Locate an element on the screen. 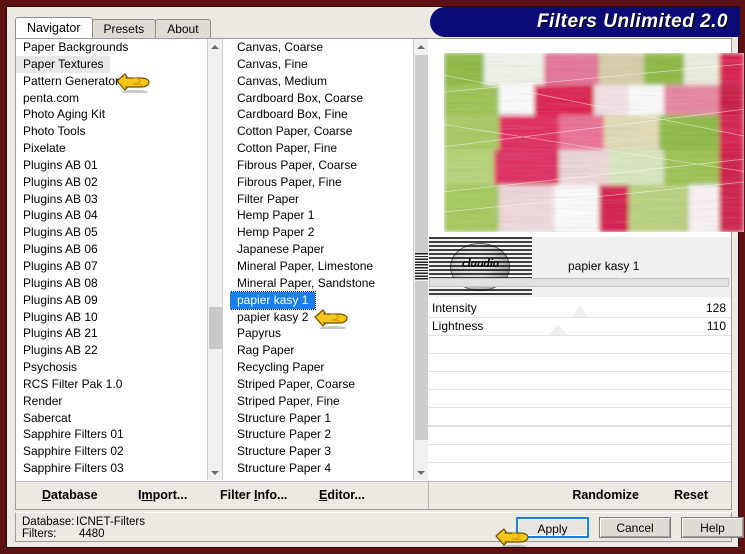 Image resolution: width=745 pixels, height=554 pixels. list-item: Japanese Paper is located at coordinates (328, 249).